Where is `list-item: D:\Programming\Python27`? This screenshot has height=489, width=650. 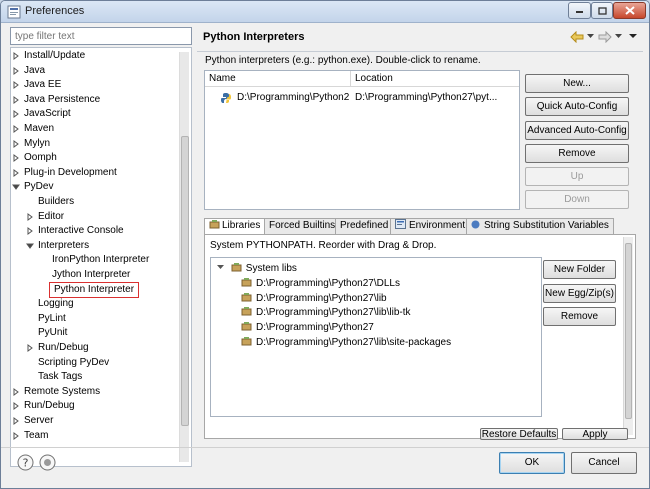 list-item: D:\Programming\Python27 is located at coordinates (307, 328).